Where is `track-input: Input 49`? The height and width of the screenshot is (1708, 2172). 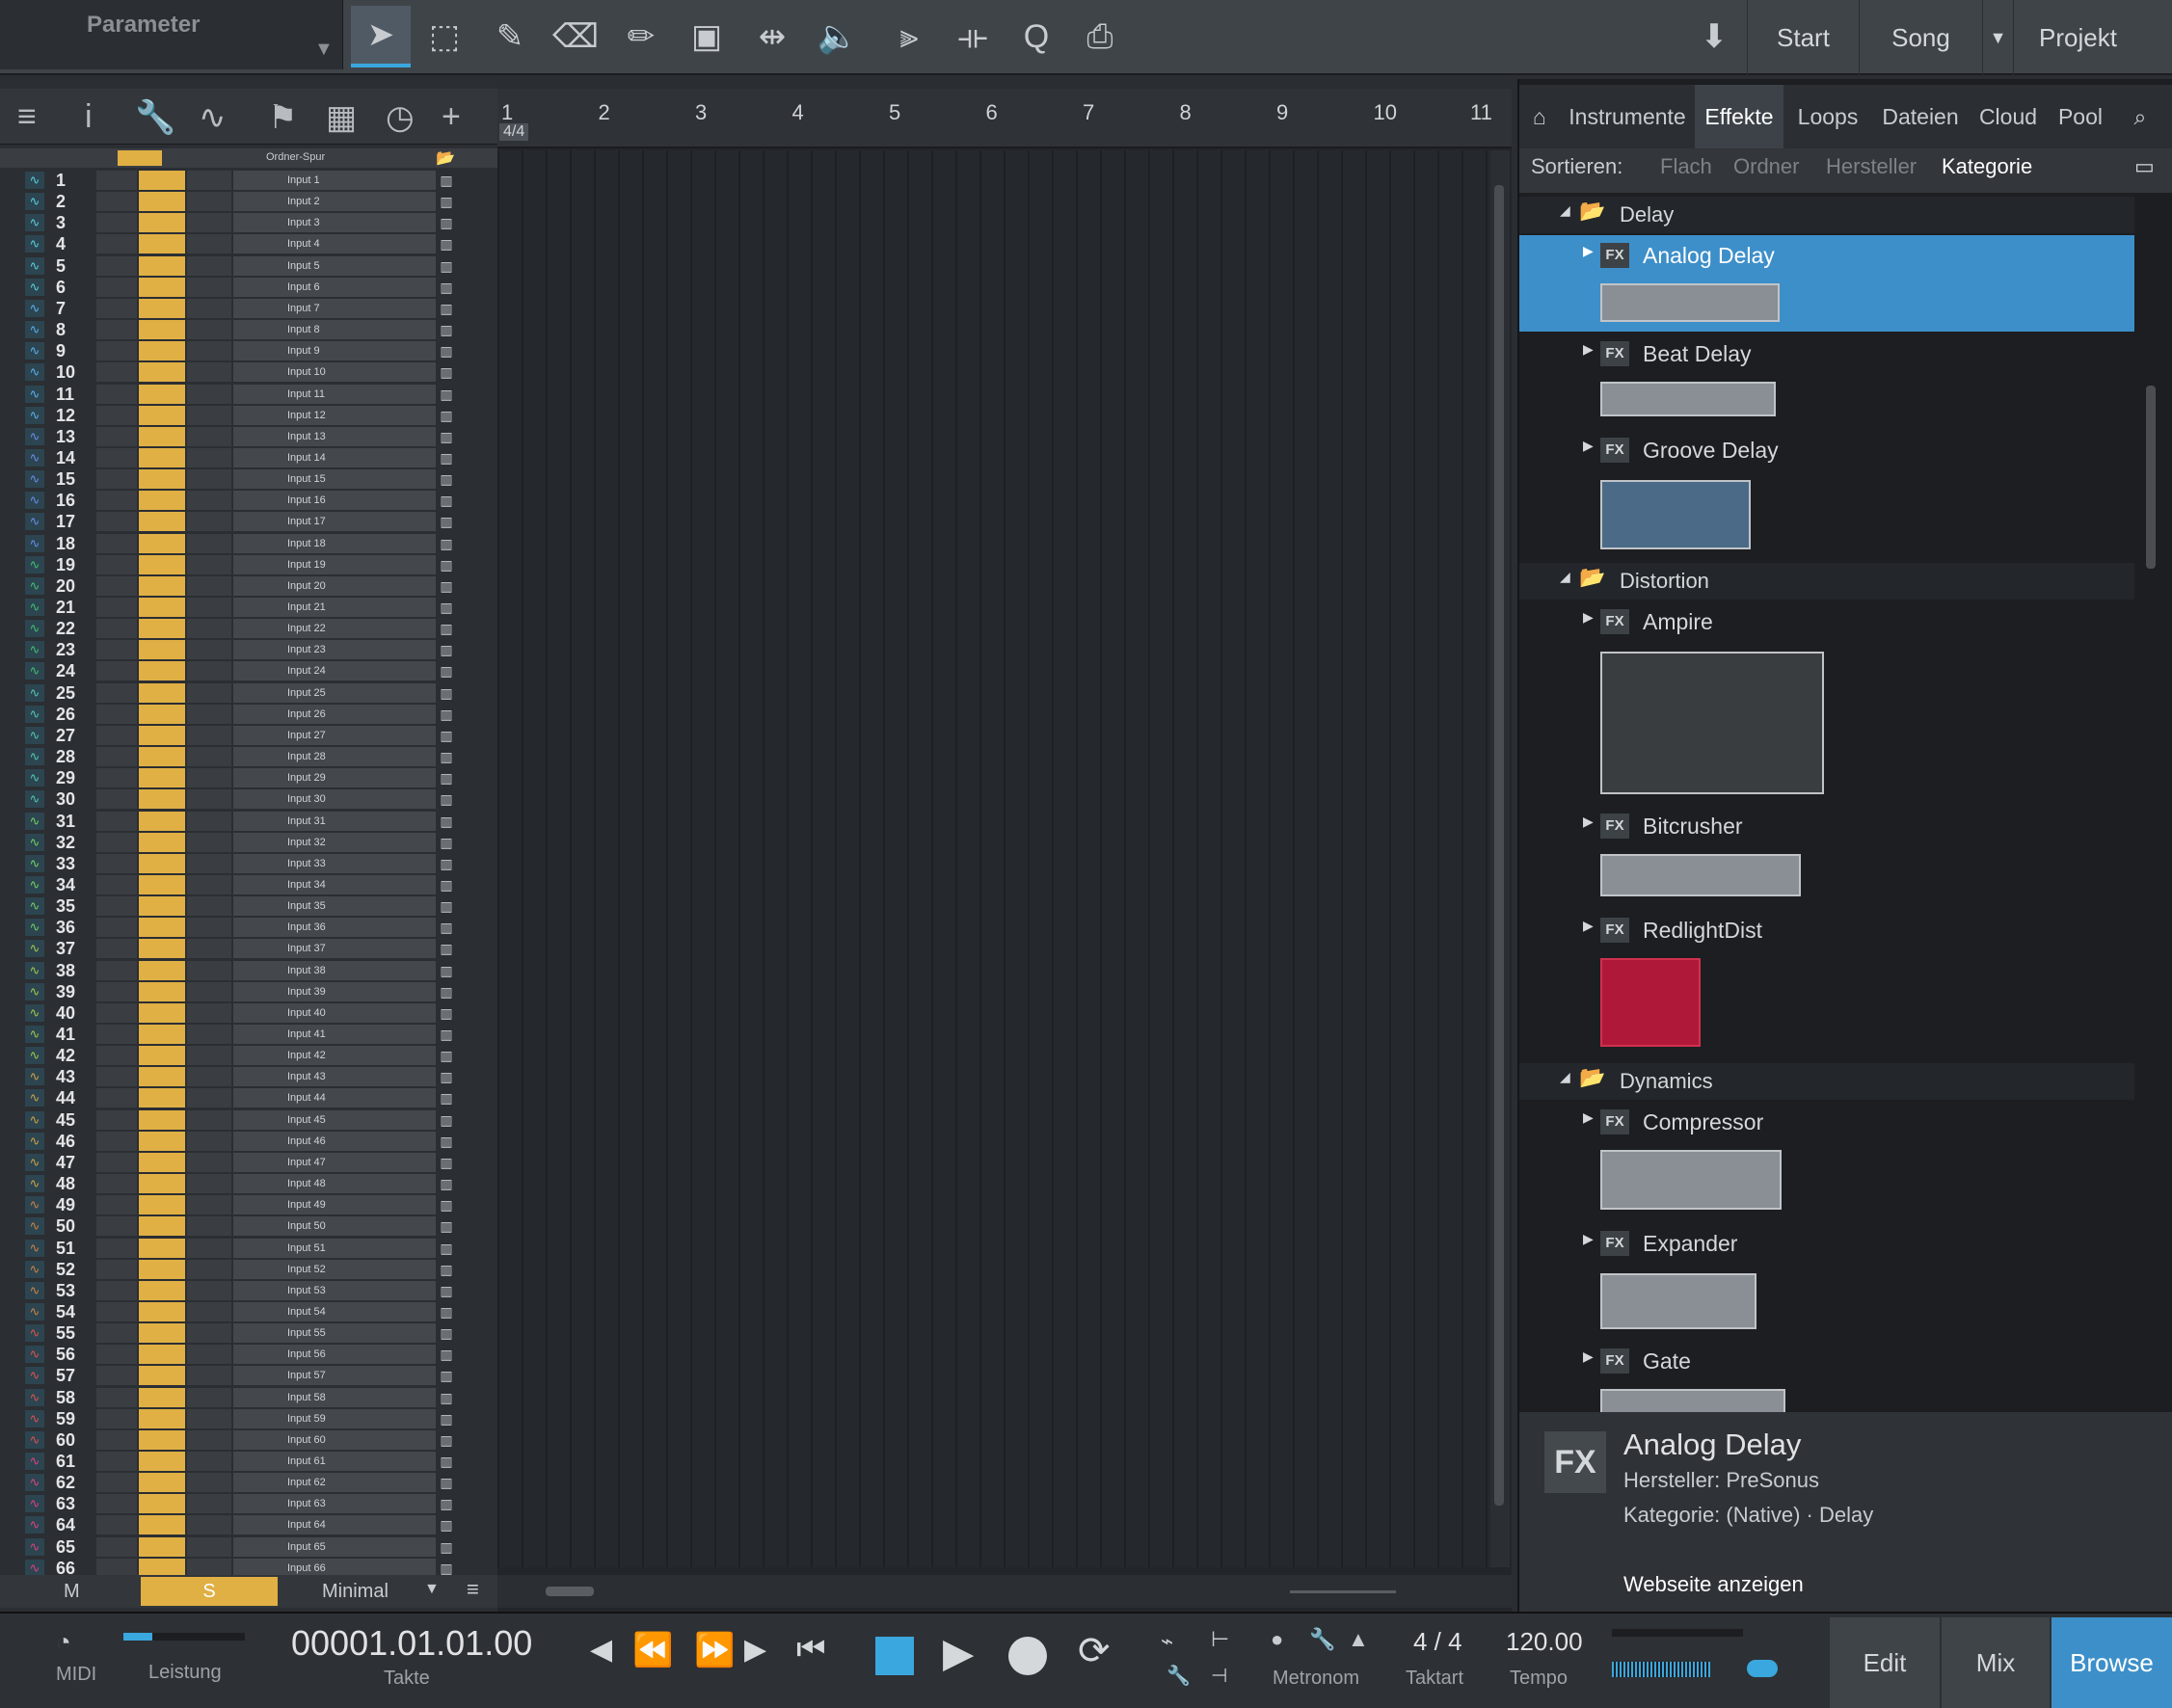
track-input: Input 49 is located at coordinates (334, 1205).